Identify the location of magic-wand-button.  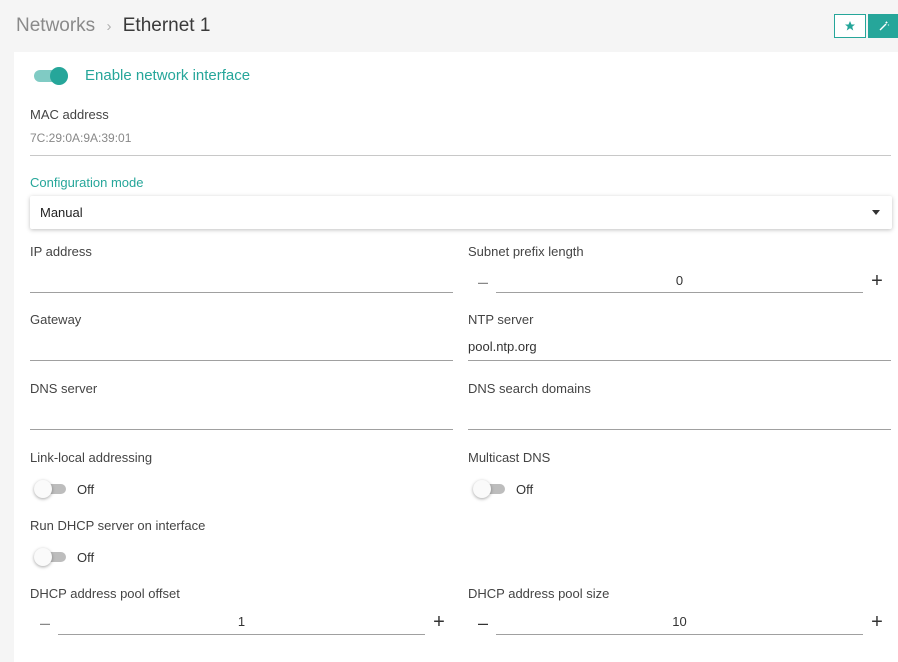
(883, 26).